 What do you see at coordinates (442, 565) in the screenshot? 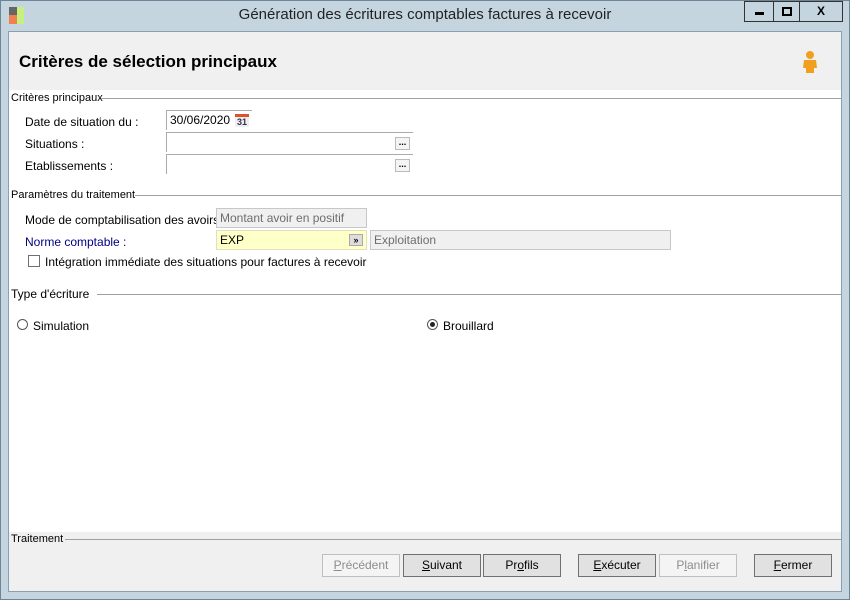
I see `suivant-button: Suivant` at bounding box center [442, 565].